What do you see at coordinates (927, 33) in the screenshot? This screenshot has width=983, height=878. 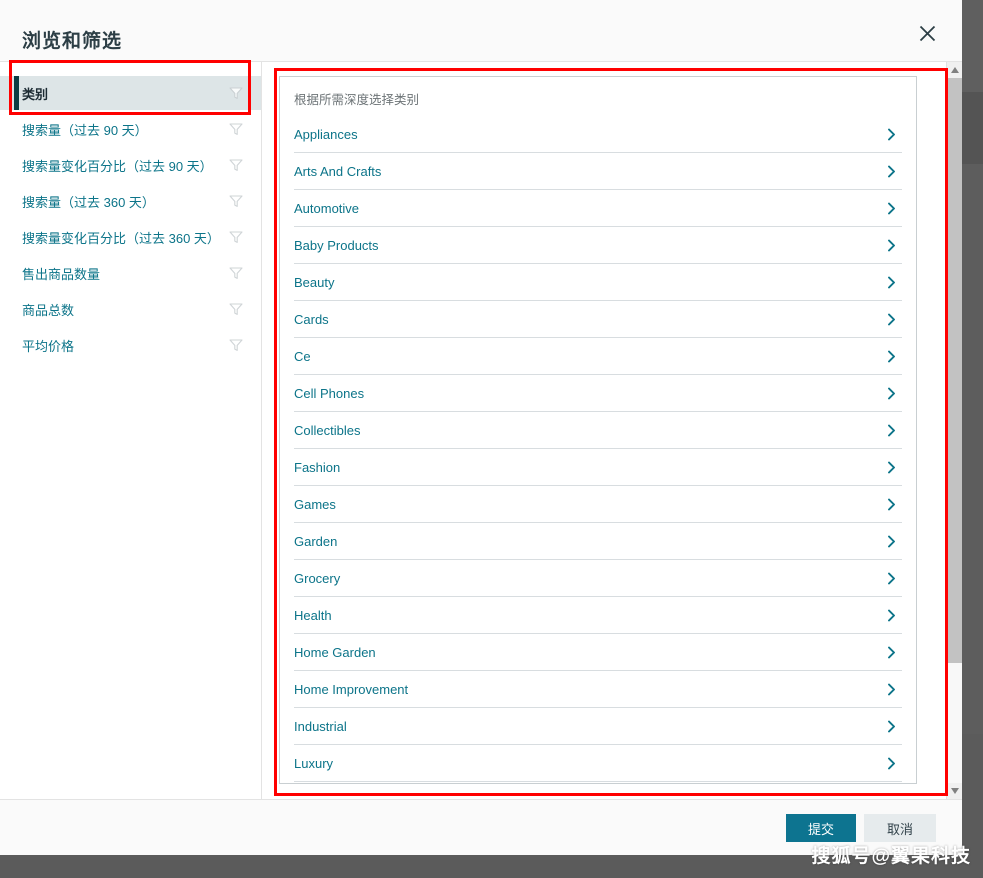 I see `close-icon` at bounding box center [927, 33].